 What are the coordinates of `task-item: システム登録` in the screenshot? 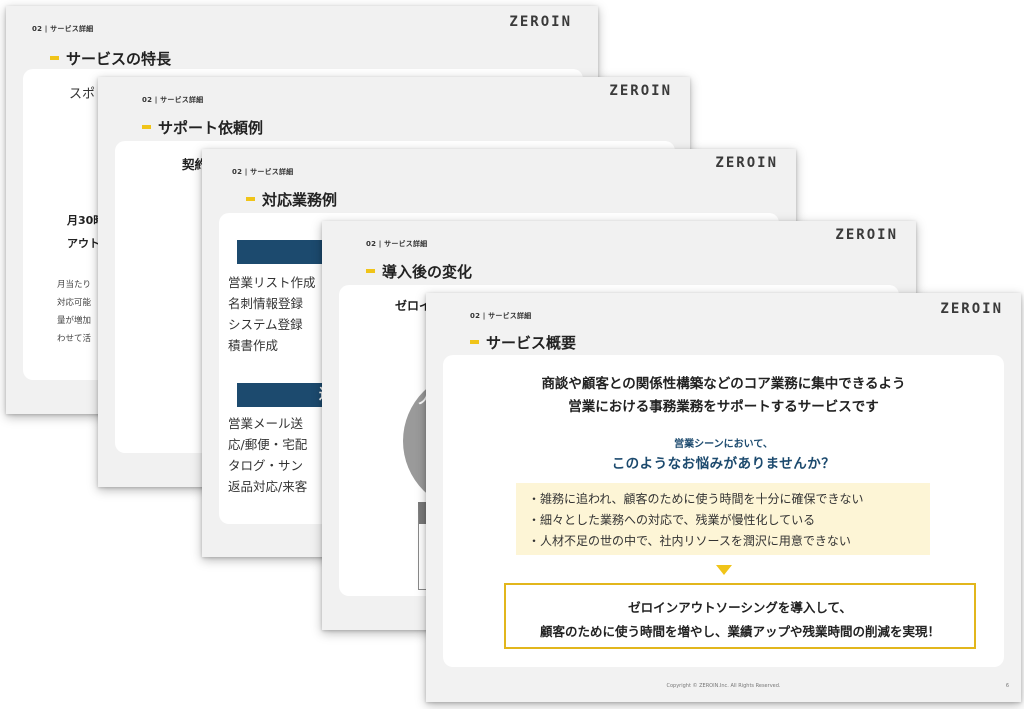 It's located at (265, 324).